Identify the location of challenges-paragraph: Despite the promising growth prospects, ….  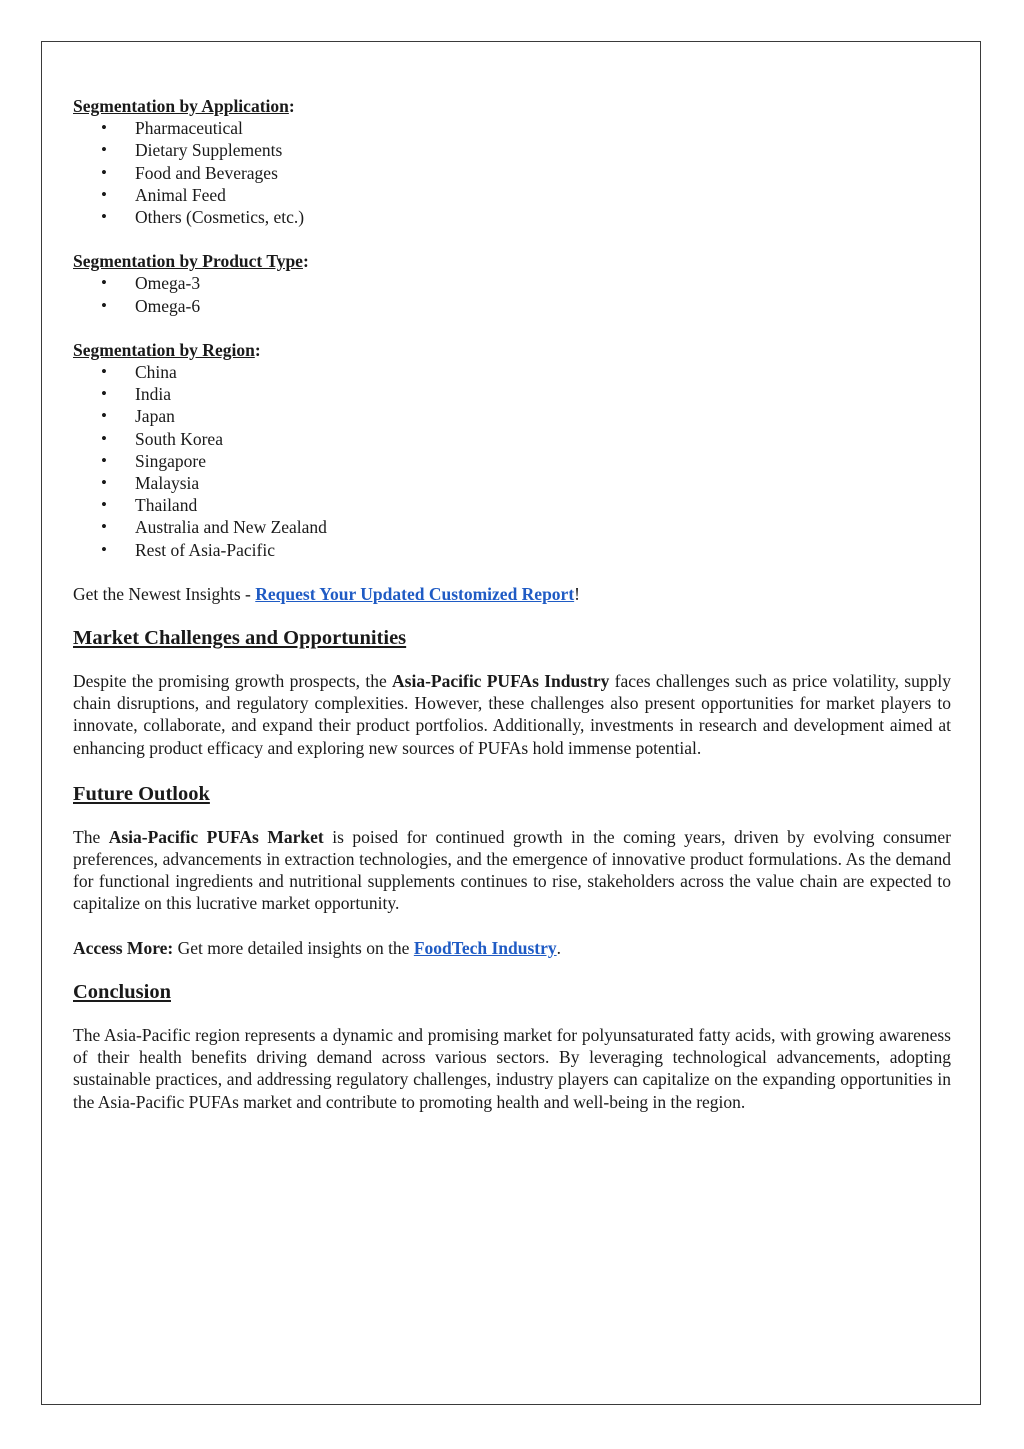
(512, 714).